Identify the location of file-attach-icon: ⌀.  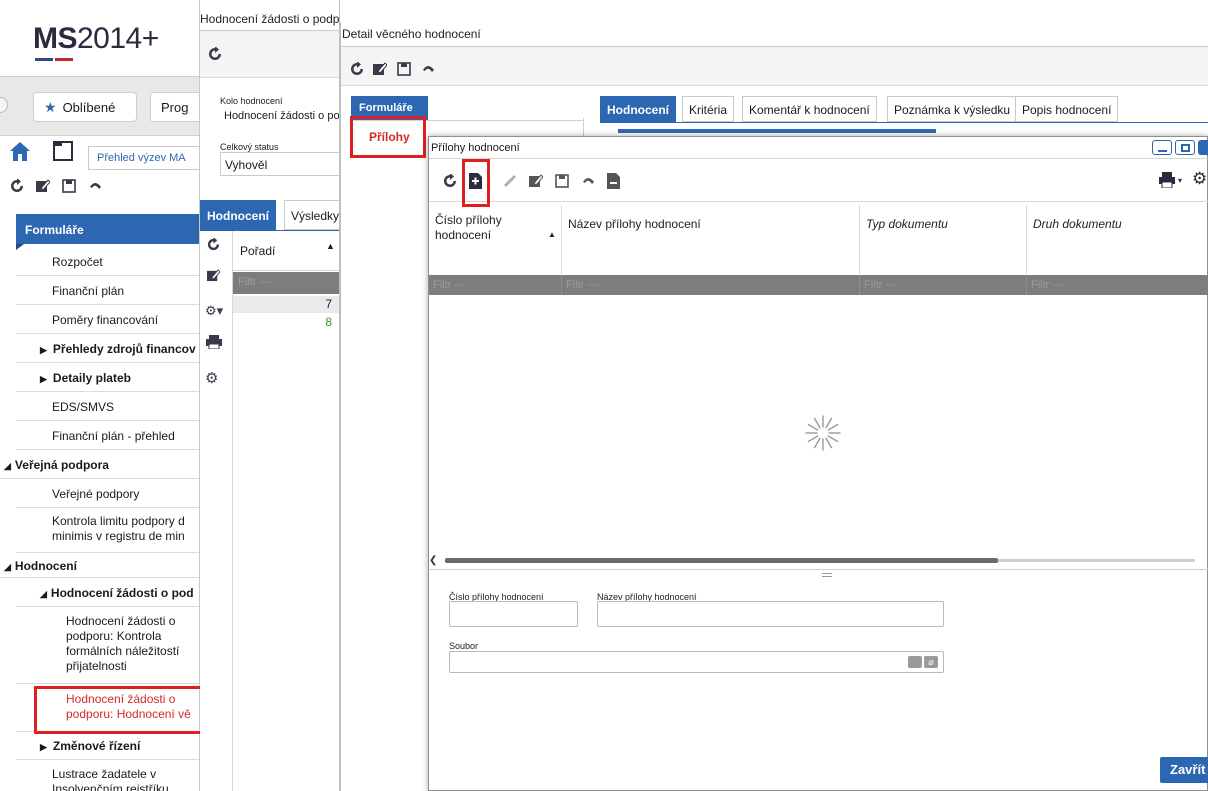
(931, 662).